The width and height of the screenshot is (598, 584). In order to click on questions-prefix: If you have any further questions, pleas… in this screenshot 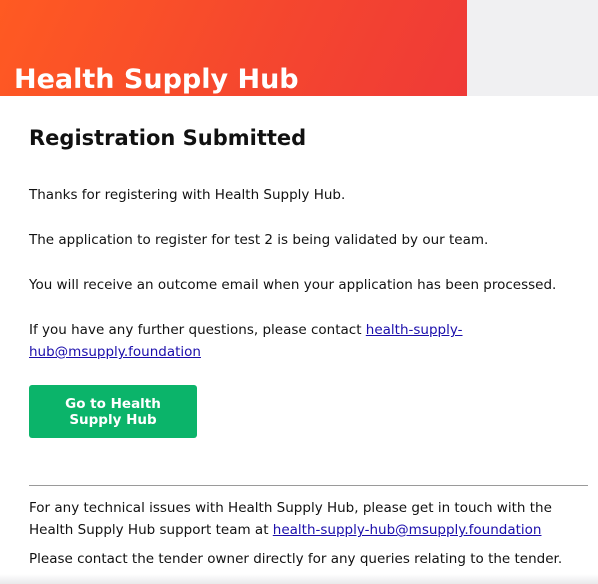, I will do `click(197, 330)`.